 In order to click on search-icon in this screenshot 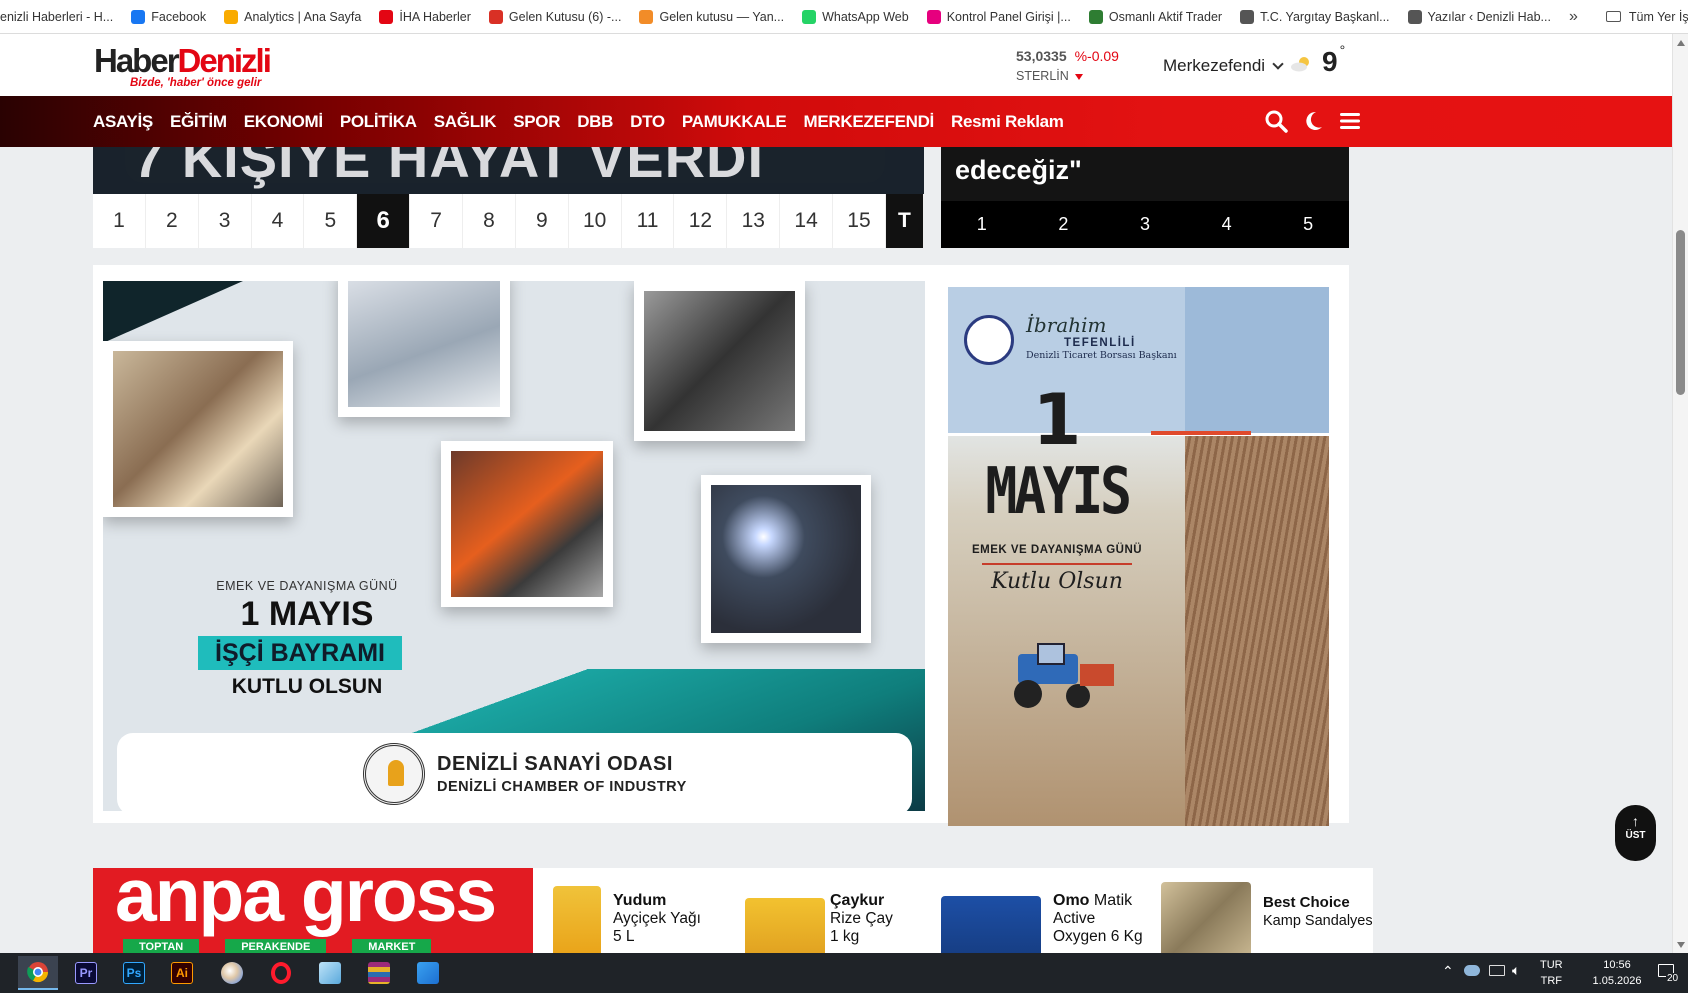, I will do `click(1276, 121)`.